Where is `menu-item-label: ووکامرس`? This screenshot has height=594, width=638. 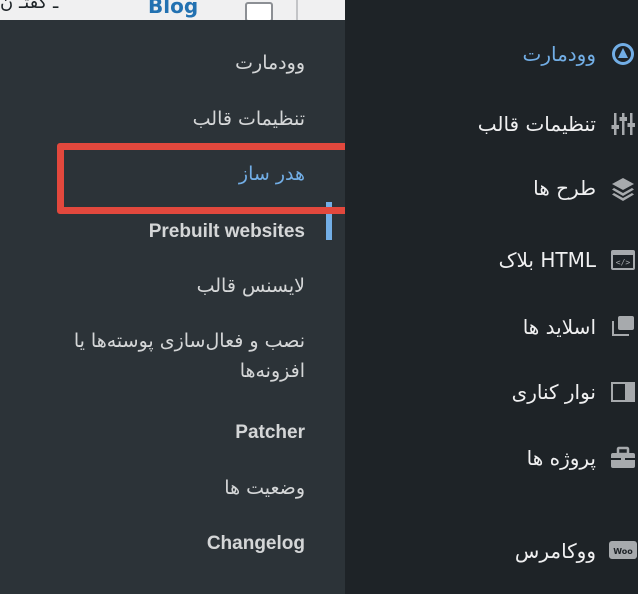 menu-item-label: ووکامرس is located at coordinates (555, 551).